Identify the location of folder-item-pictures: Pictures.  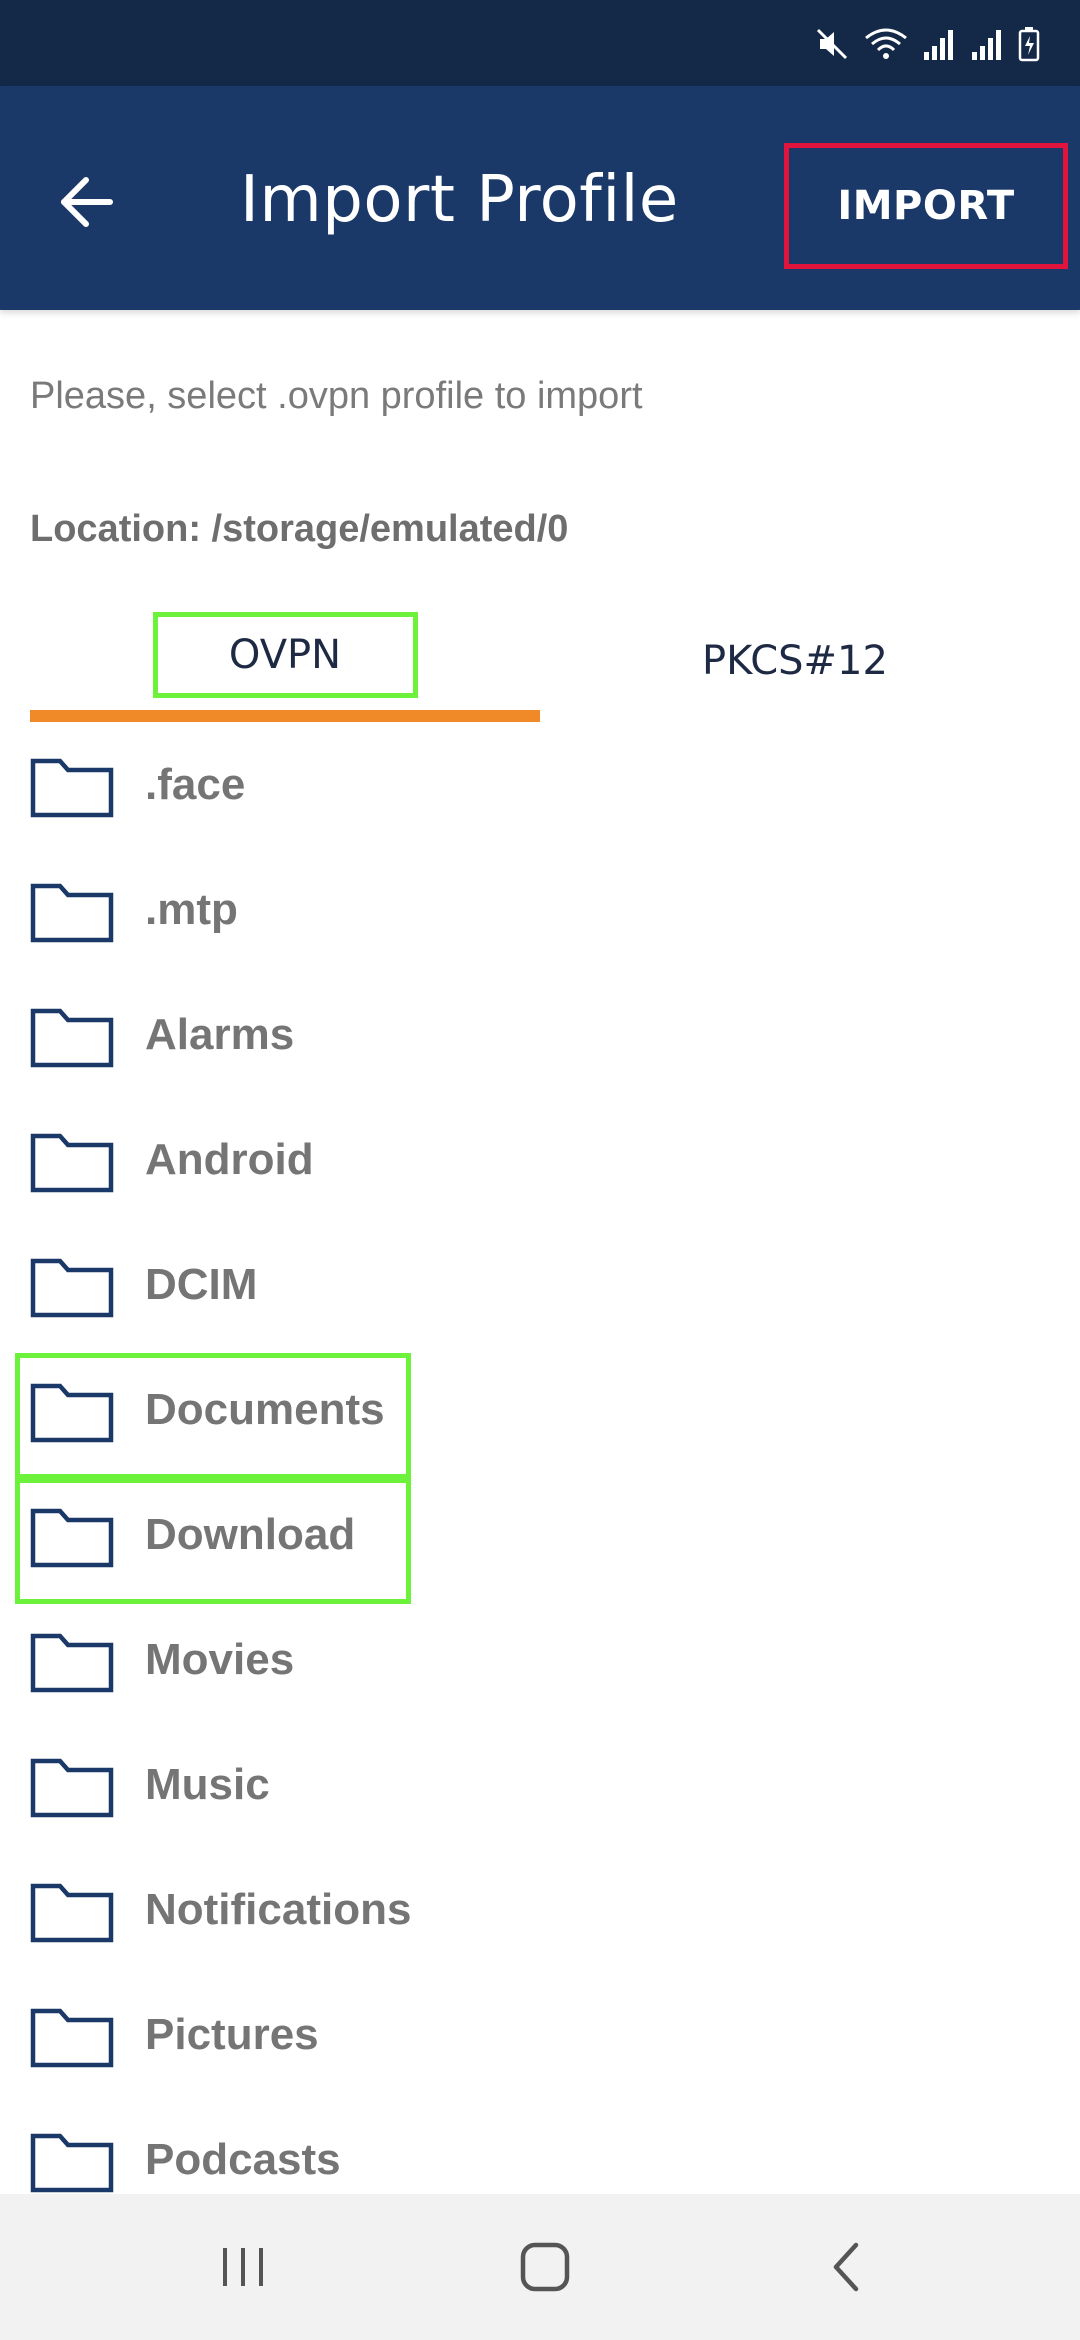
(540, 2034).